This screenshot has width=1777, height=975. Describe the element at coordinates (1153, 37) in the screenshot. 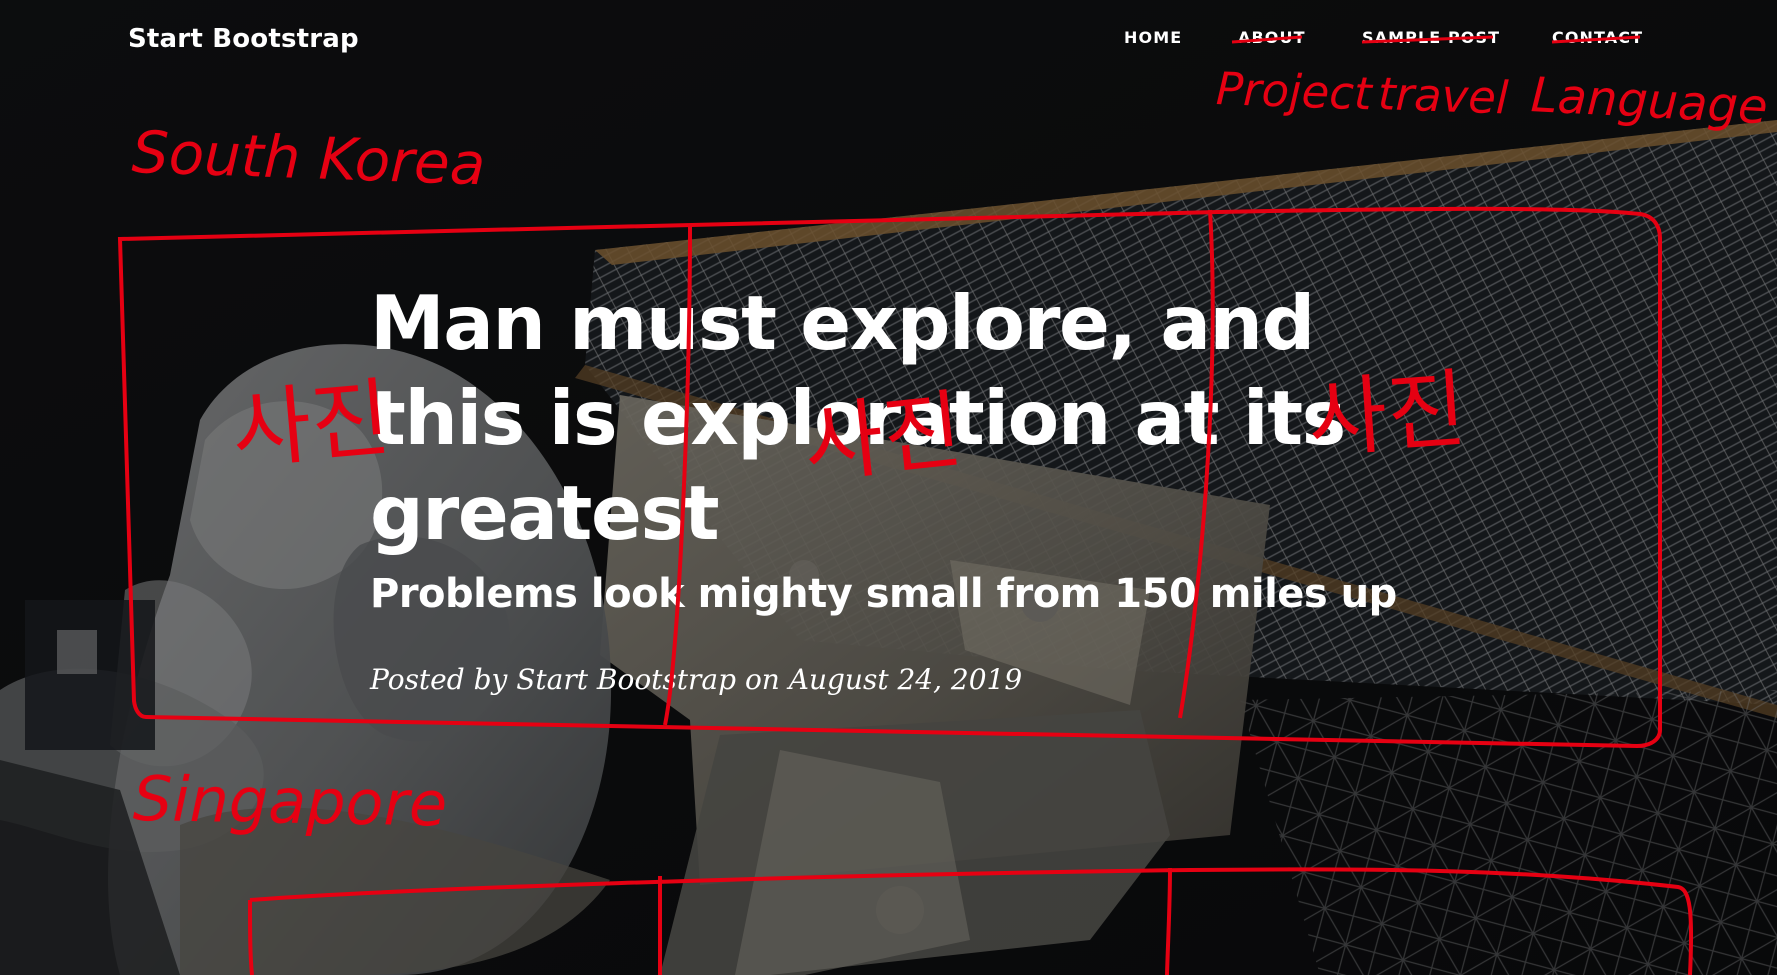

I see `nav-home-link: Home` at that location.